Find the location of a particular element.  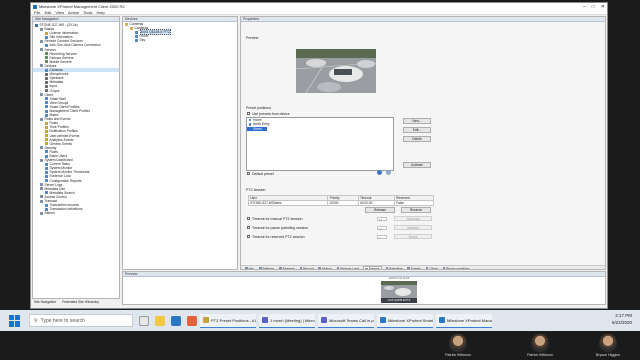

nav-tab: Site Navigation is located at coordinates (45, 302).